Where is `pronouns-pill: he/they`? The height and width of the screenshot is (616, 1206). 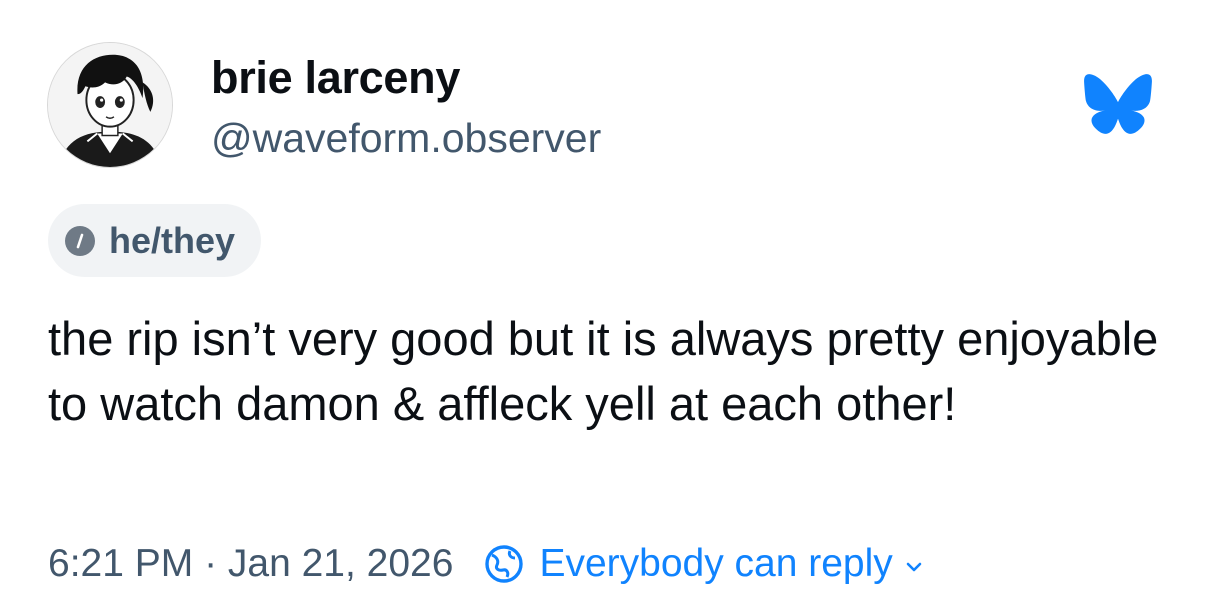 pronouns-pill: he/they is located at coordinates (155, 240).